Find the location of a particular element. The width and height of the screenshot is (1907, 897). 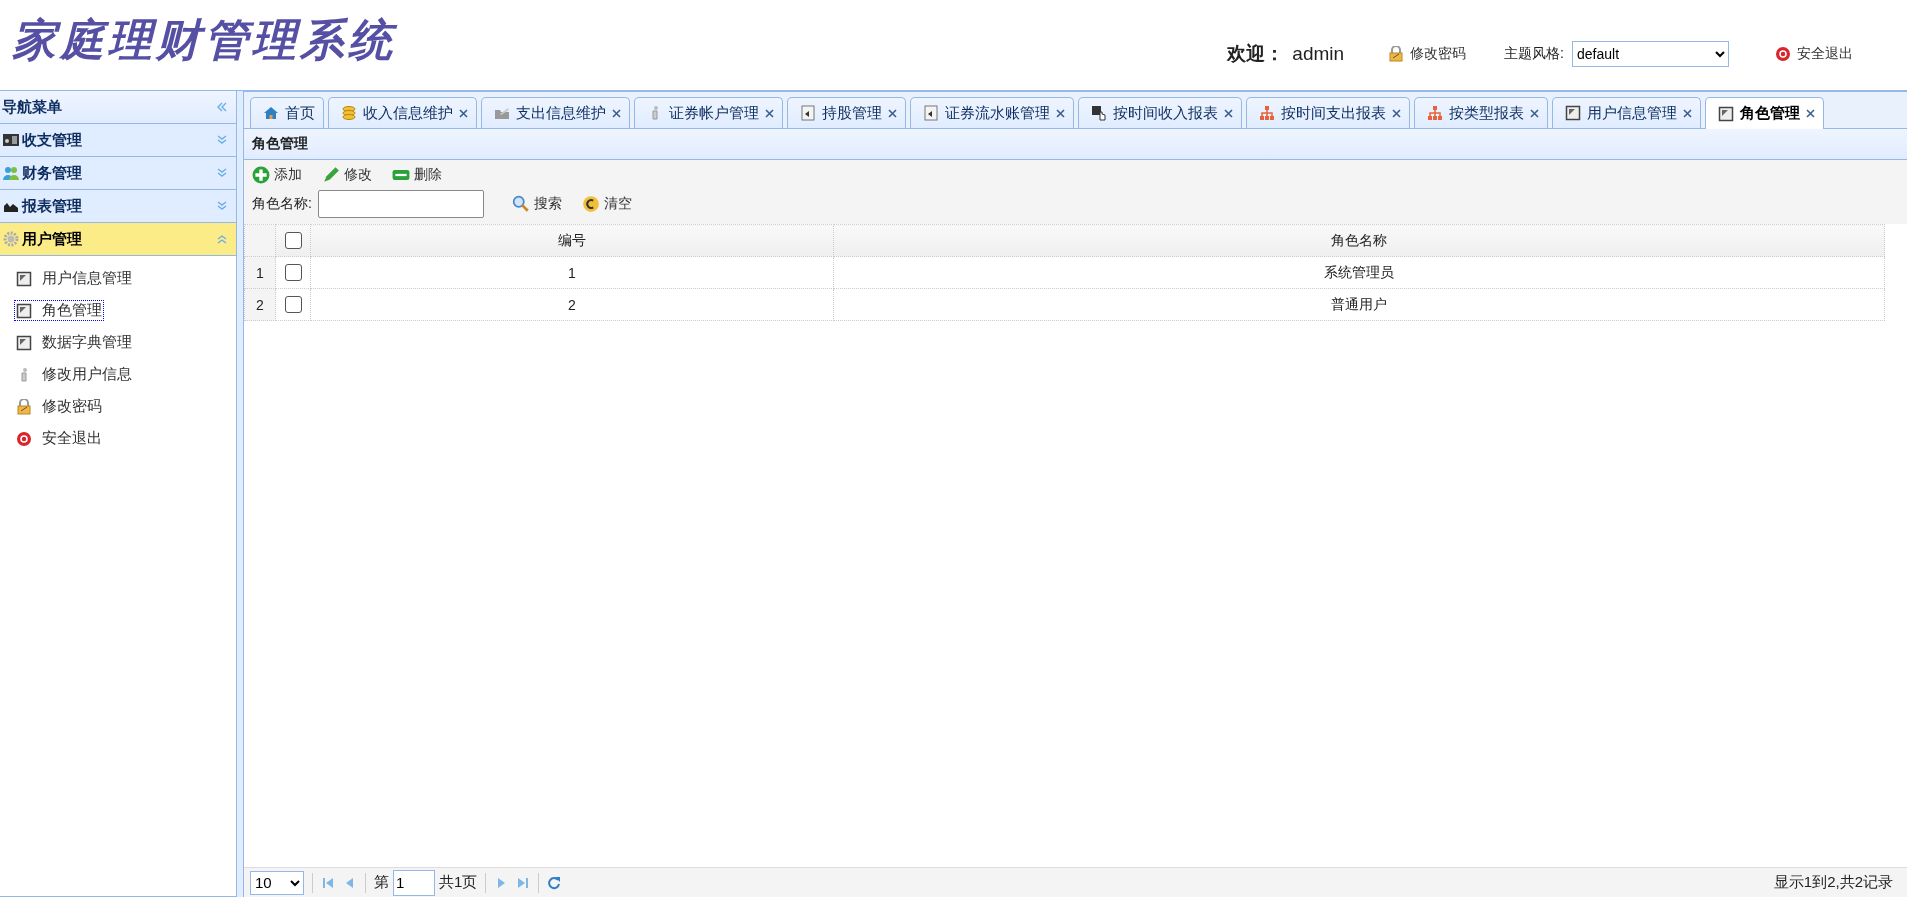

tab: 按类型报表 is located at coordinates (1481, 112).